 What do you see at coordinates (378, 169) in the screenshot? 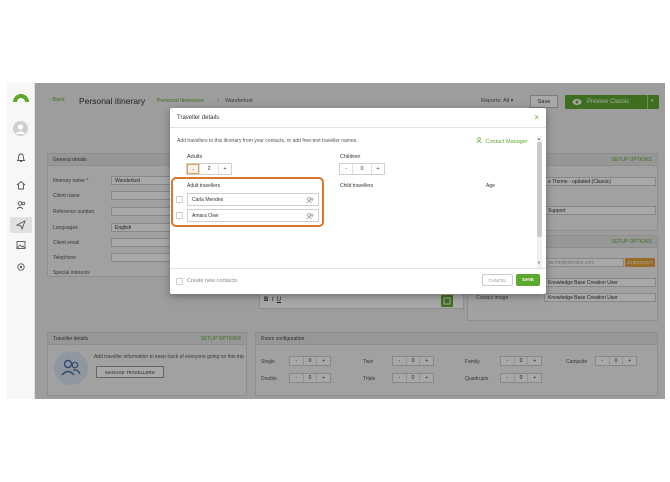
I see `children-increment-button: +` at bounding box center [378, 169].